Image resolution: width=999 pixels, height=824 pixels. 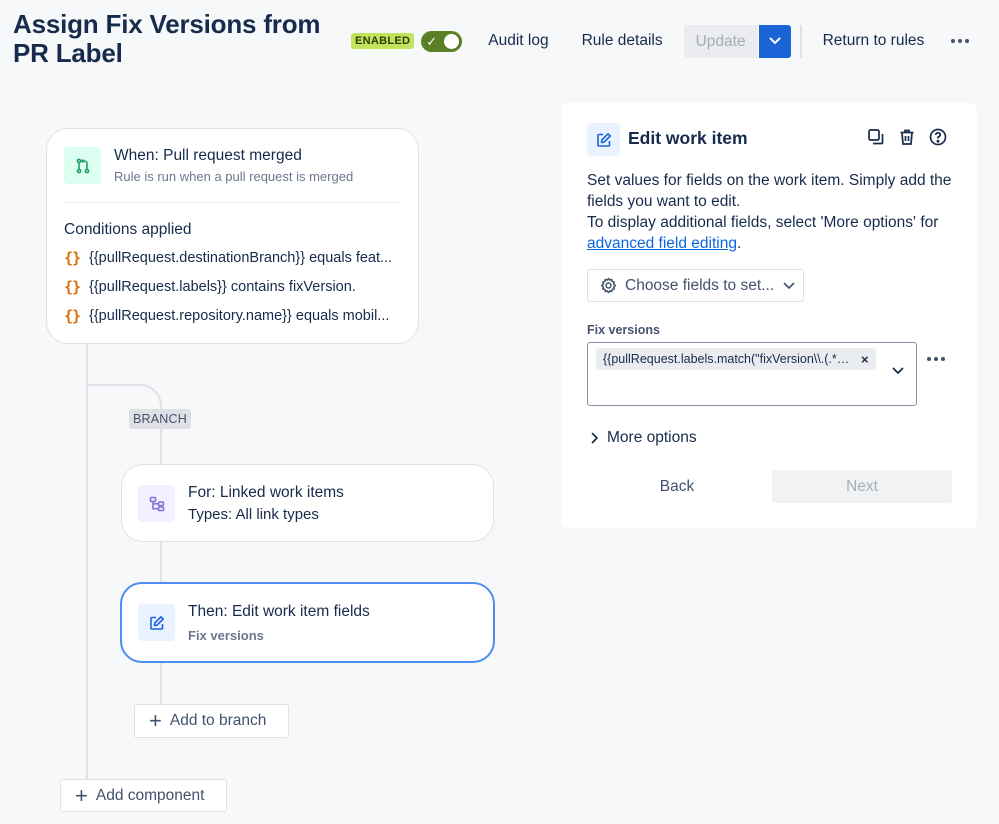 What do you see at coordinates (662, 243) in the screenshot?
I see `advanced-field-editing-link: advanced field editing` at bounding box center [662, 243].